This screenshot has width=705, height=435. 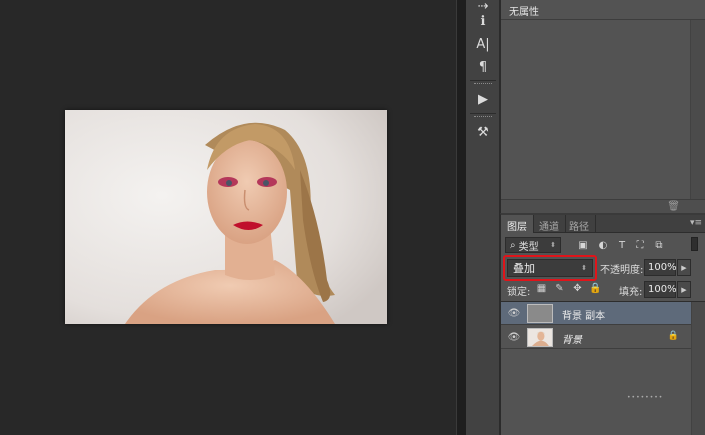 What do you see at coordinates (660, 267) in the screenshot?
I see `opacity-input: 100%` at bounding box center [660, 267].